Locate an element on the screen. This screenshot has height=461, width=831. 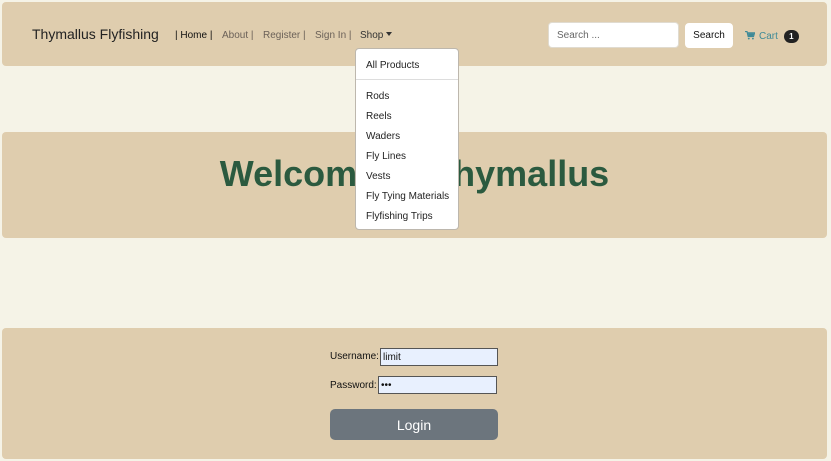
menu-item-all-products: All Products is located at coordinates (392, 65).